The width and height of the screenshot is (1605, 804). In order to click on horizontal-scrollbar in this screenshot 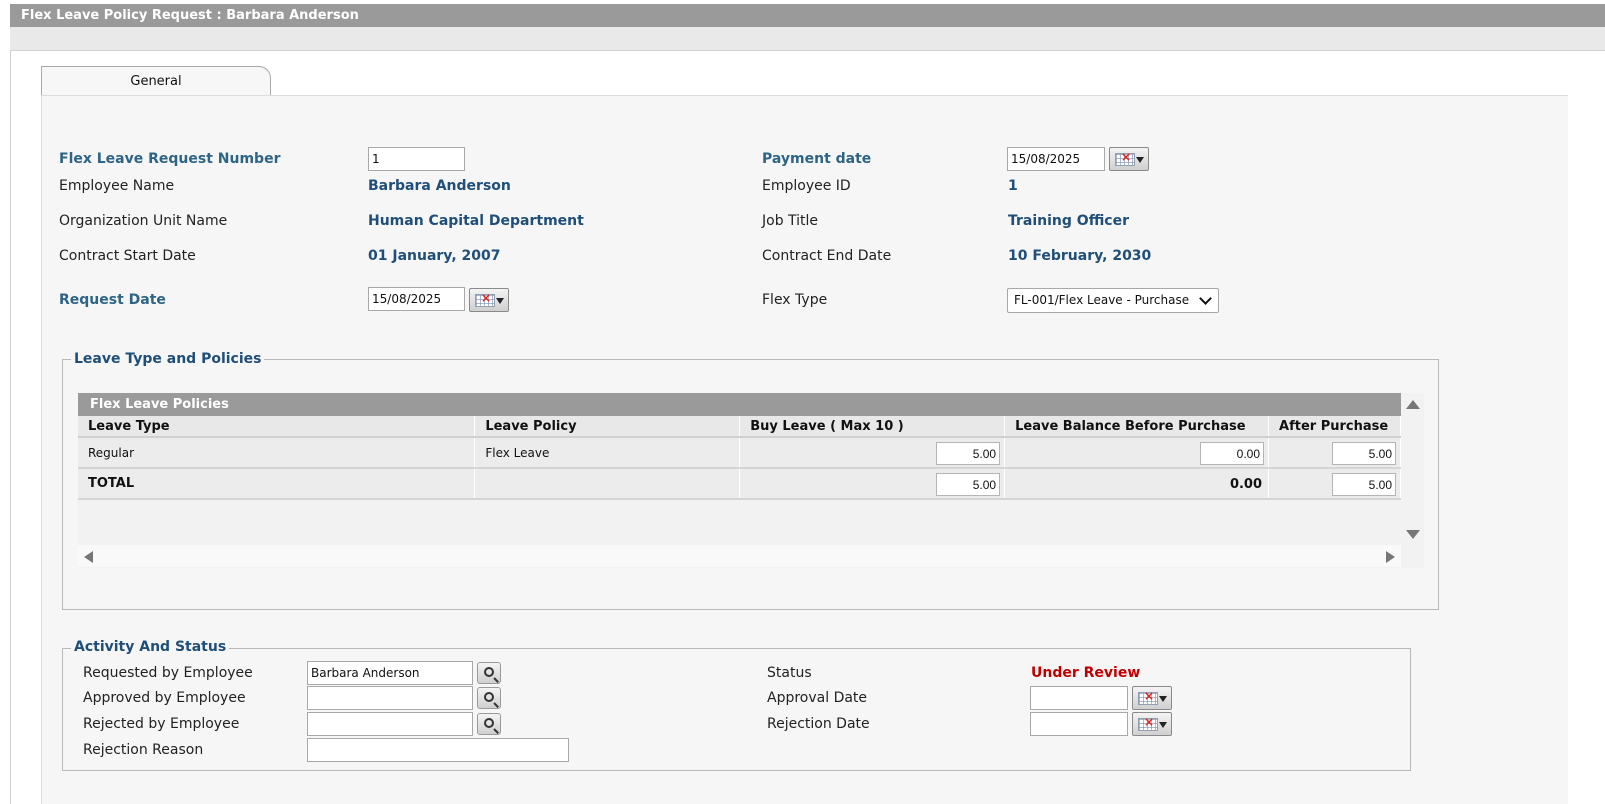, I will do `click(739, 556)`.